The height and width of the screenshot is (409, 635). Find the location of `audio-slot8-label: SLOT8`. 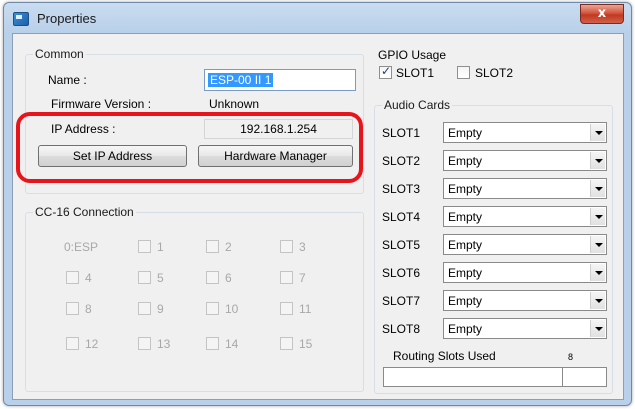

audio-slot8-label: SLOT8 is located at coordinates (401, 329).